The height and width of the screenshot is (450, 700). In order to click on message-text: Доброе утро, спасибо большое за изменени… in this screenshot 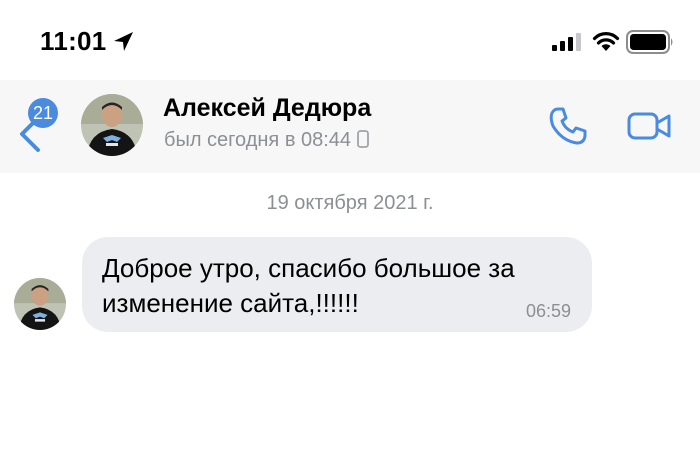, I will do `click(308, 285)`.